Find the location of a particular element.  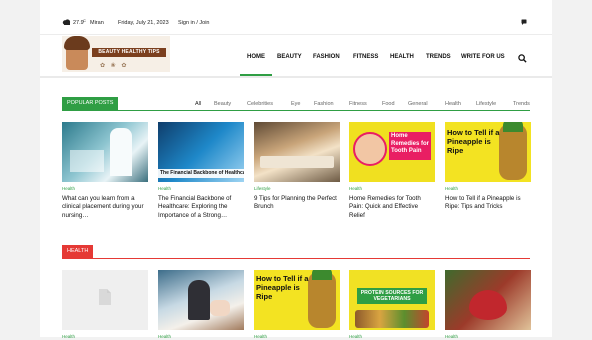

filter-all: All is located at coordinates (198, 104).